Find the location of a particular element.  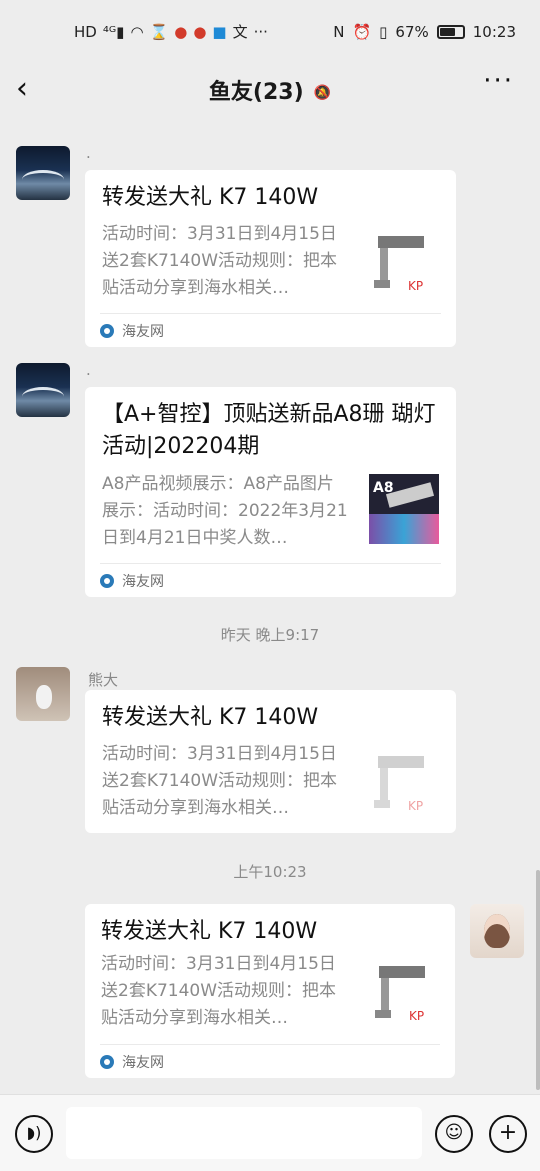

battery-fill is located at coordinates (447, 32).